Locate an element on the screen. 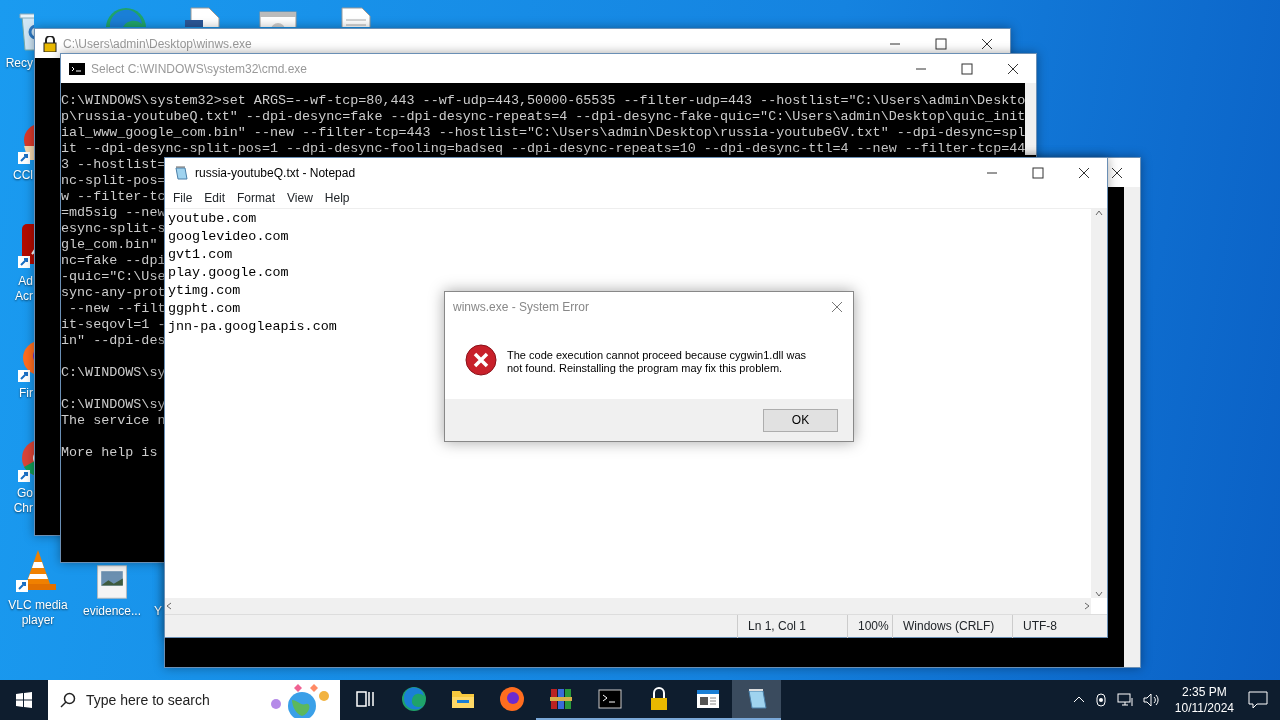  console-line: The service n is located at coordinates (113, 421).